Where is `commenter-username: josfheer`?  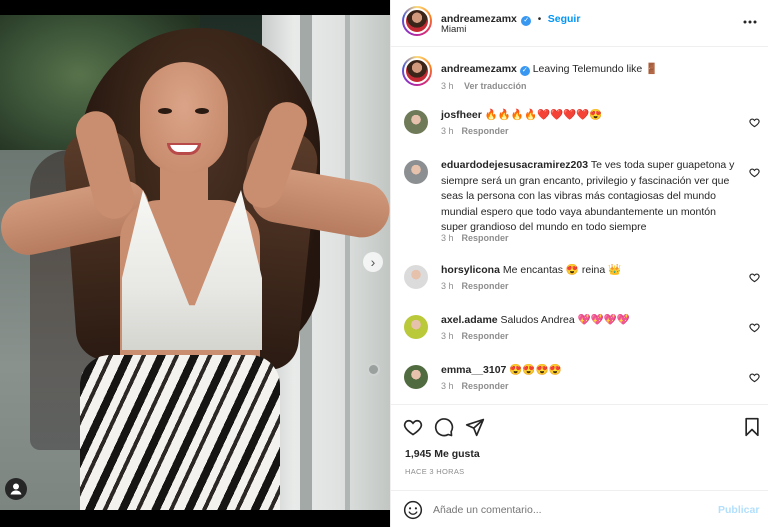
commenter-username: josfheer is located at coordinates (461, 115).